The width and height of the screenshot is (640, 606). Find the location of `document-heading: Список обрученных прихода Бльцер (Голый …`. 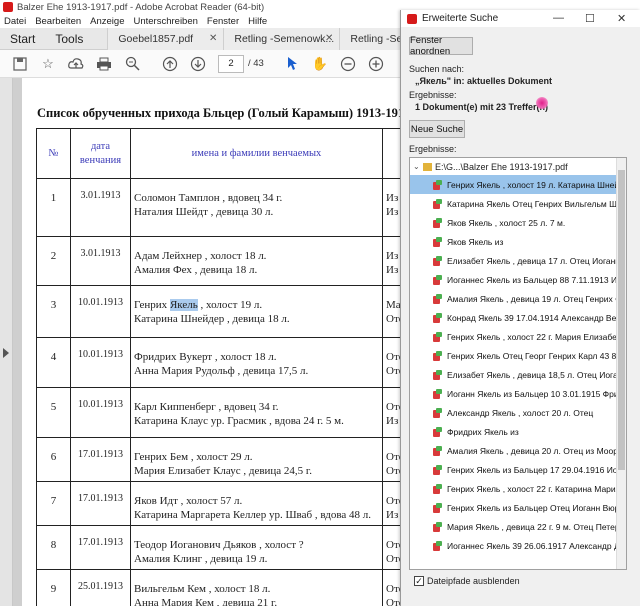

document-heading: Список обрученных прихода Бльцер (Голый … is located at coordinates (218, 113).